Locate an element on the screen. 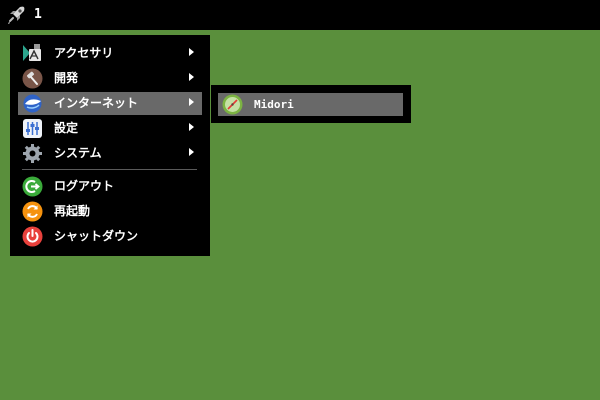 Image resolution: width=600 pixels, height=400 pixels. menu-item-shutdown: シャットダウン is located at coordinates (110, 236).